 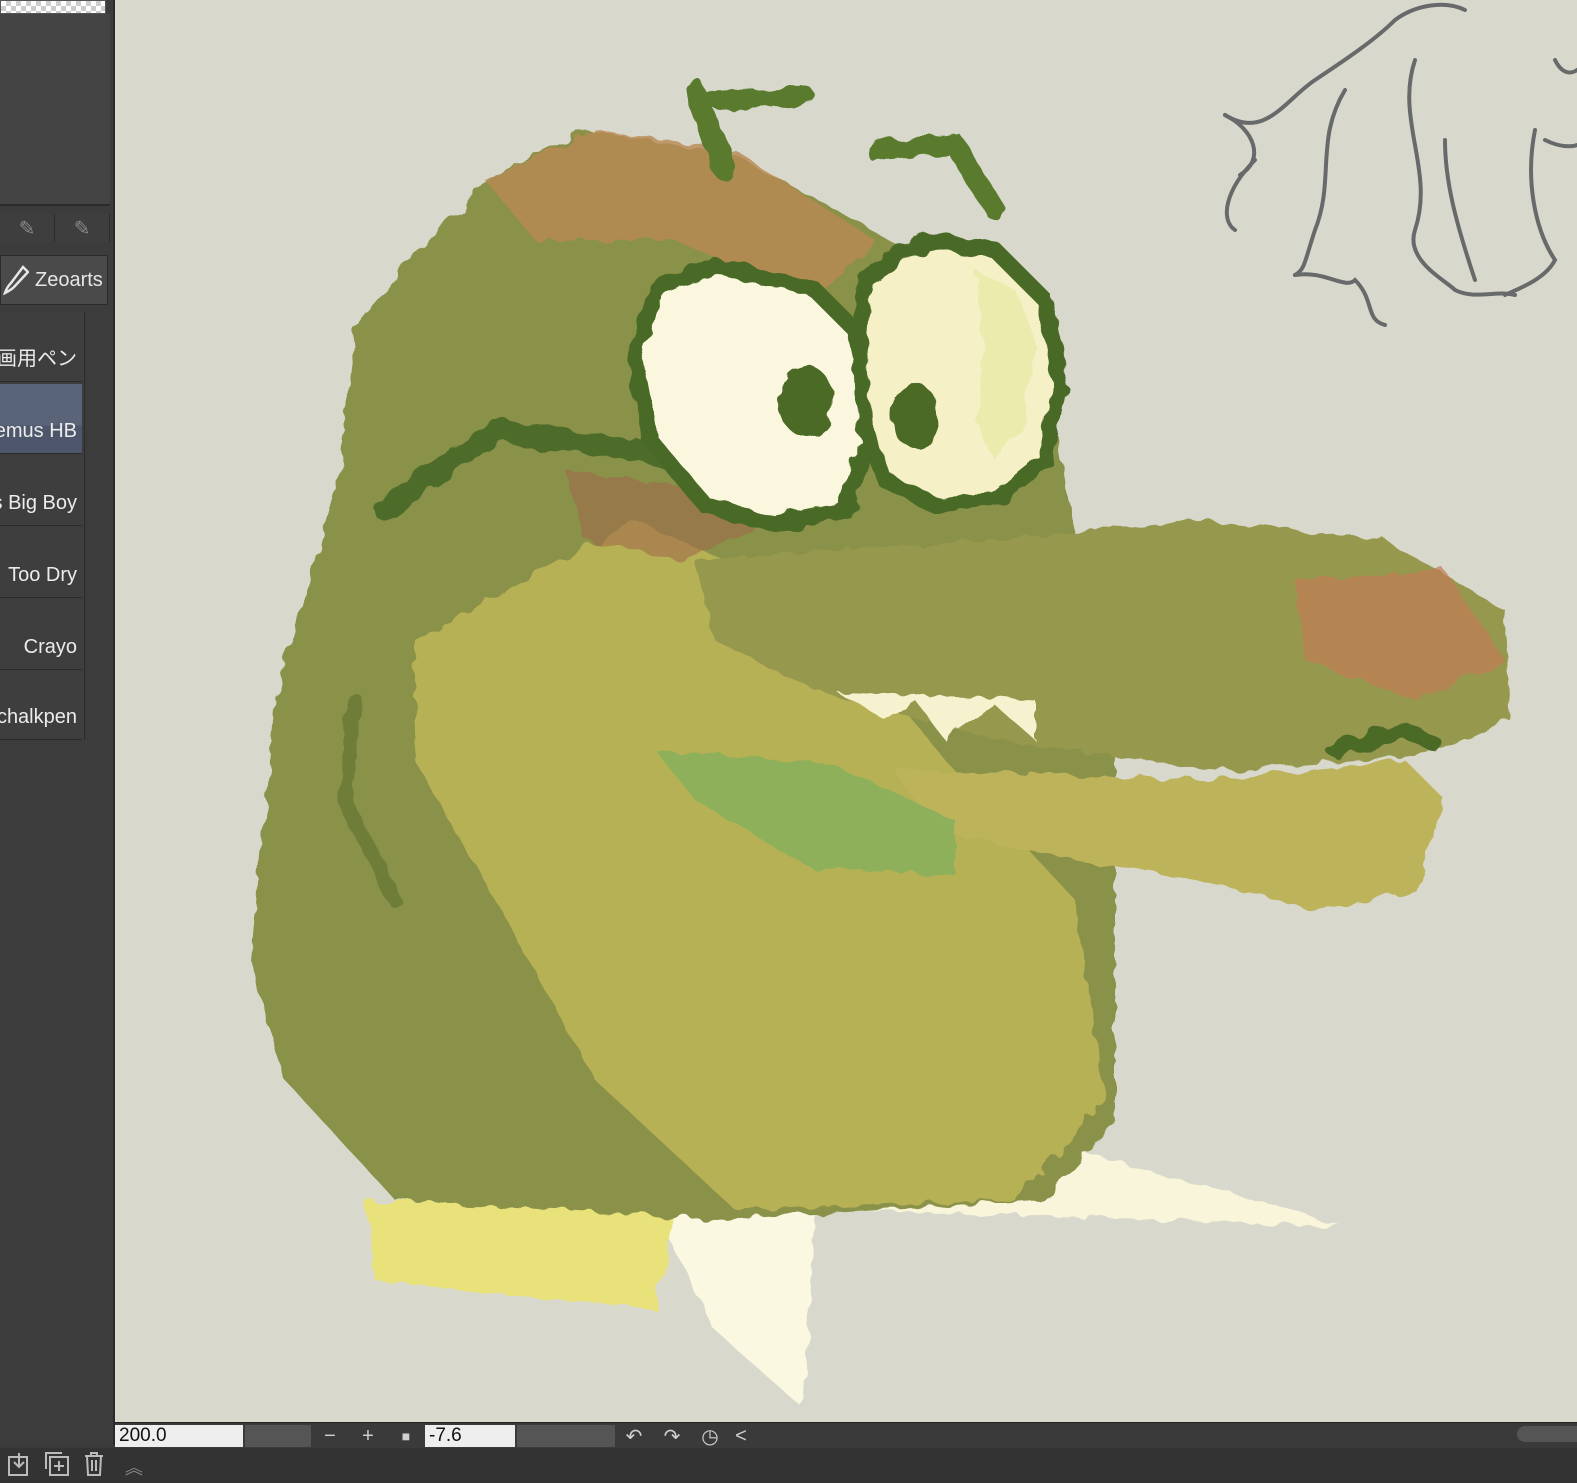 I want to click on zoom-field: 200.0, so click(x=179, y=1436).